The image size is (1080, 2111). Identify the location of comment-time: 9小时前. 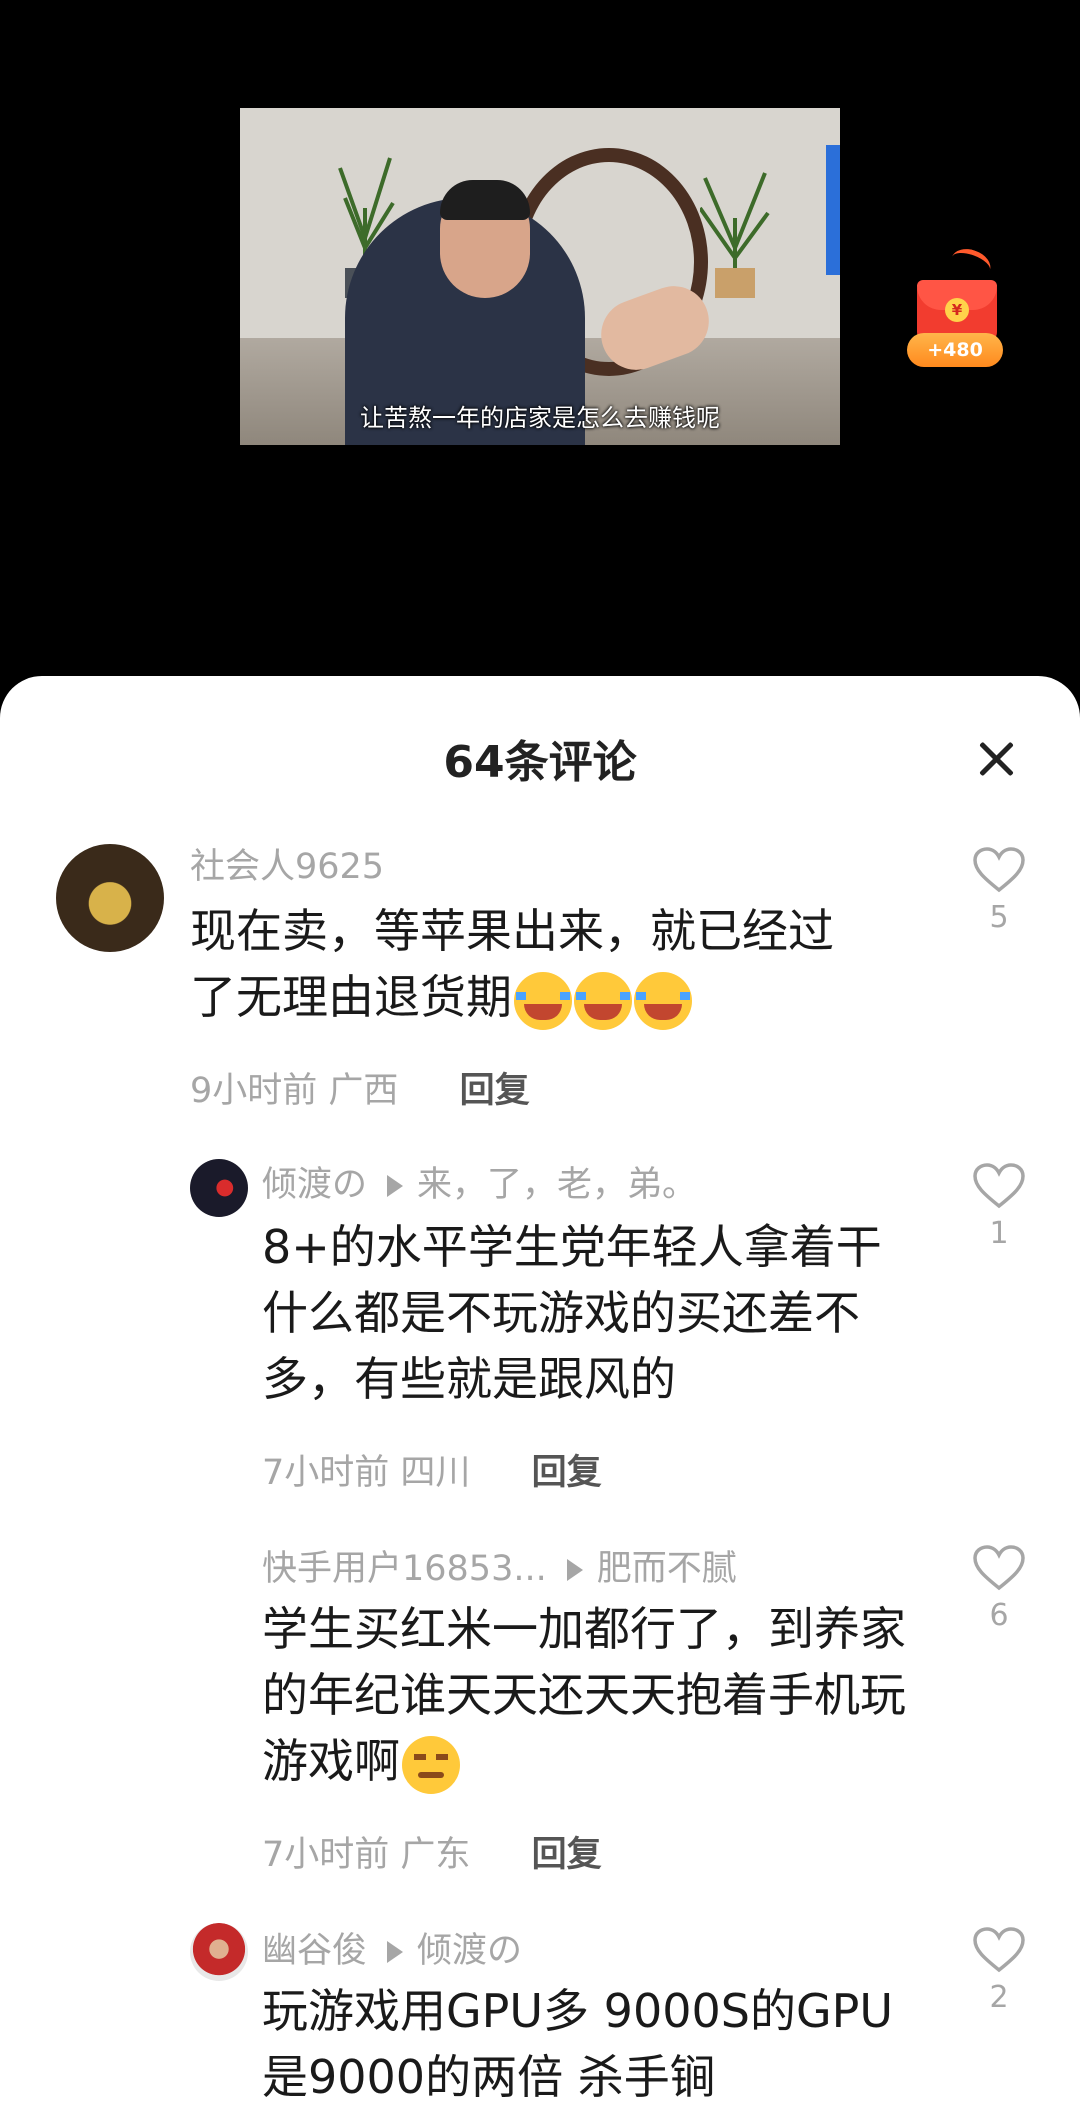
(254, 1091).